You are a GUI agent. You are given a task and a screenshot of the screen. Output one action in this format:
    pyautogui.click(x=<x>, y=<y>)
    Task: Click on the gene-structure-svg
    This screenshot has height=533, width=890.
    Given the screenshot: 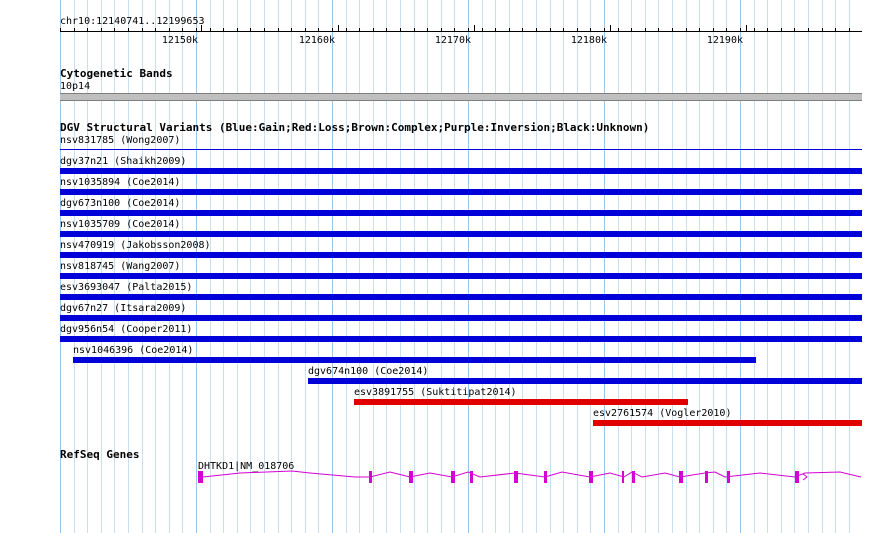 What is the action you would take?
    pyautogui.click(x=530, y=476)
    